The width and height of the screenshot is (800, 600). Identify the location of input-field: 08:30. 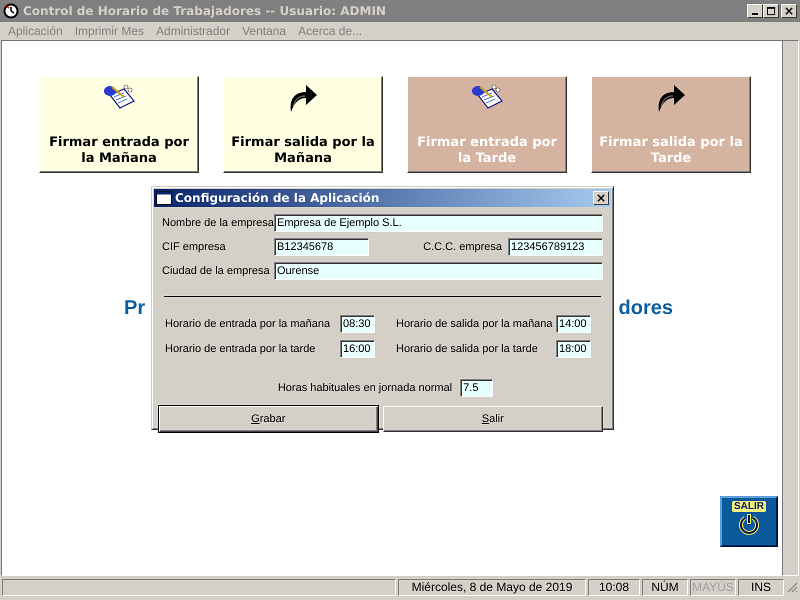
(357, 324).